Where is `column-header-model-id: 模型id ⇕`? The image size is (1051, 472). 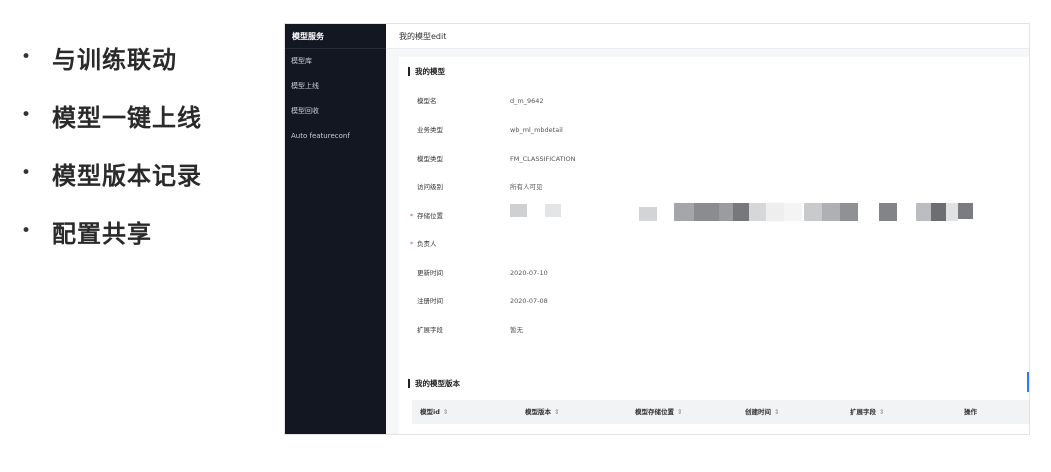
column-header-model-id: 模型id ⇕ is located at coordinates (434, 412).